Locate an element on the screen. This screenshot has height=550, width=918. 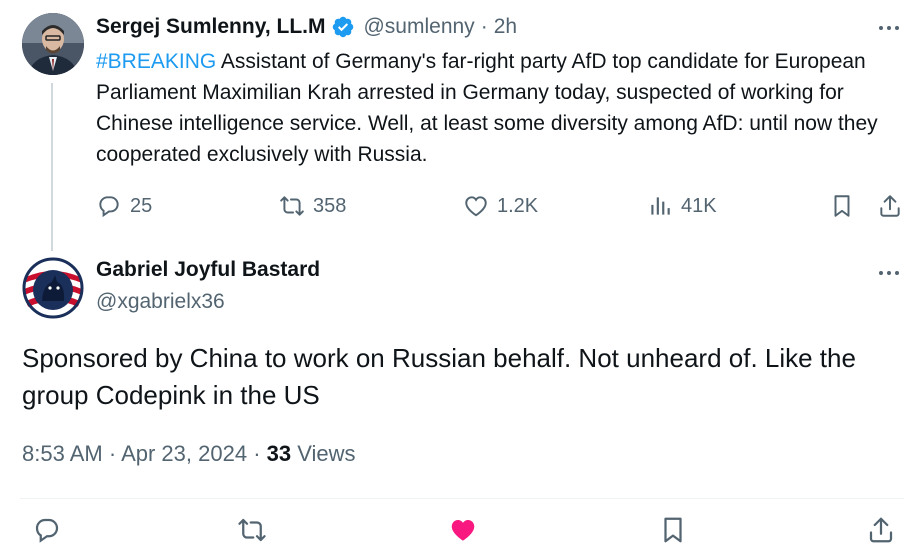
thread-line is located at coordinates (52, 167).